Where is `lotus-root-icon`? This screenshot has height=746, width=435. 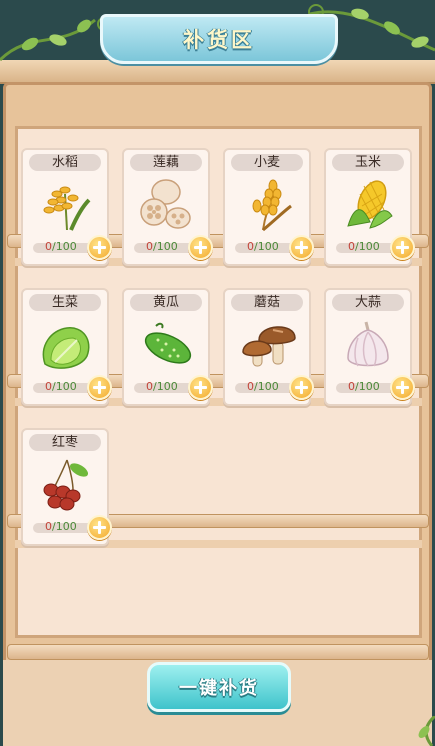 lotus-root-icon is located at coordinates (165, 204).